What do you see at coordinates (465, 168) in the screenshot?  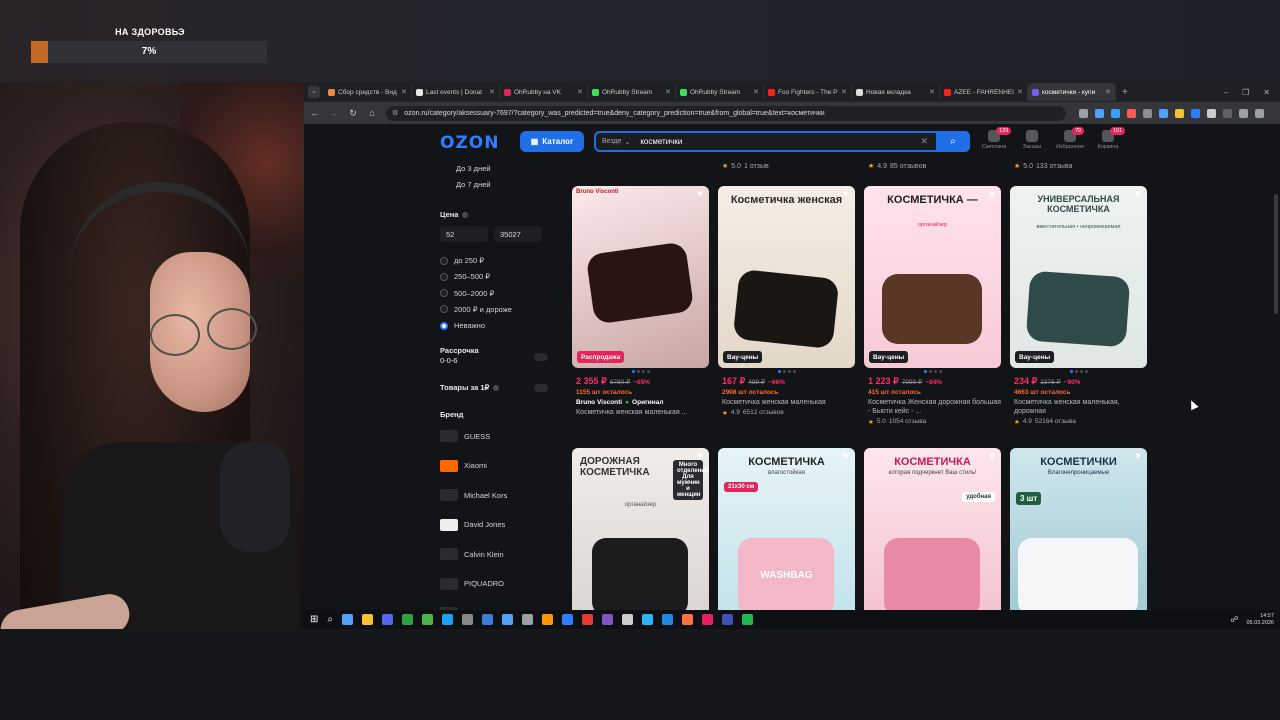 I see `delivery-option: До 3 дней` at bounding box center [465, 168].